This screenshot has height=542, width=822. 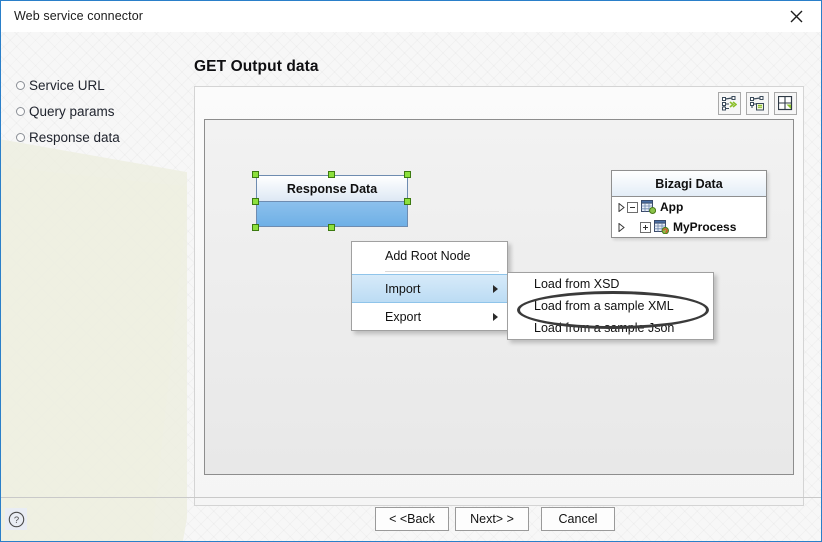 I want to click on sidebar-item-query-params: Query params, so click(x=94, y=111).